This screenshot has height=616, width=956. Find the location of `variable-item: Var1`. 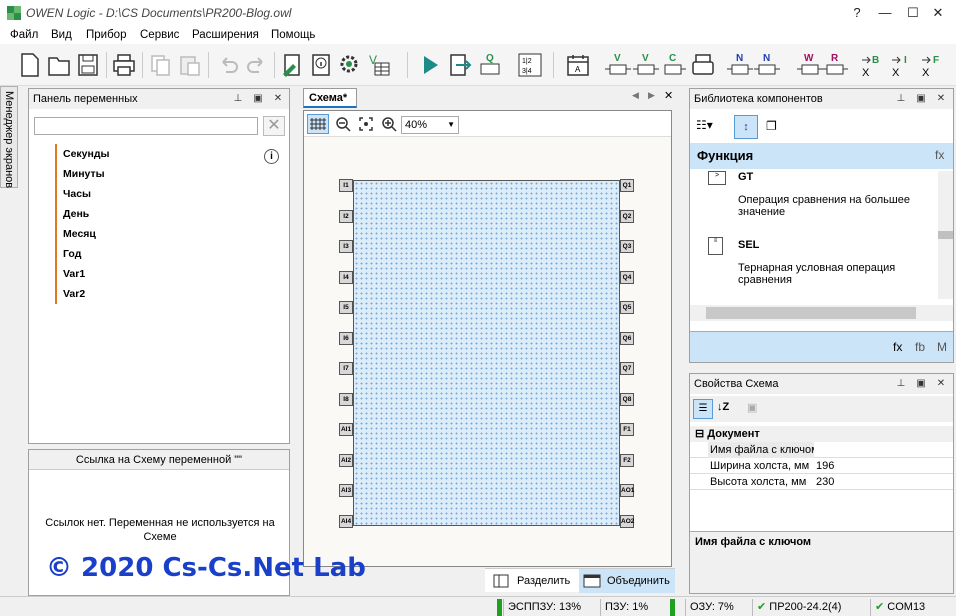

variable-item: Var1 is located at coordinates (70, 274).